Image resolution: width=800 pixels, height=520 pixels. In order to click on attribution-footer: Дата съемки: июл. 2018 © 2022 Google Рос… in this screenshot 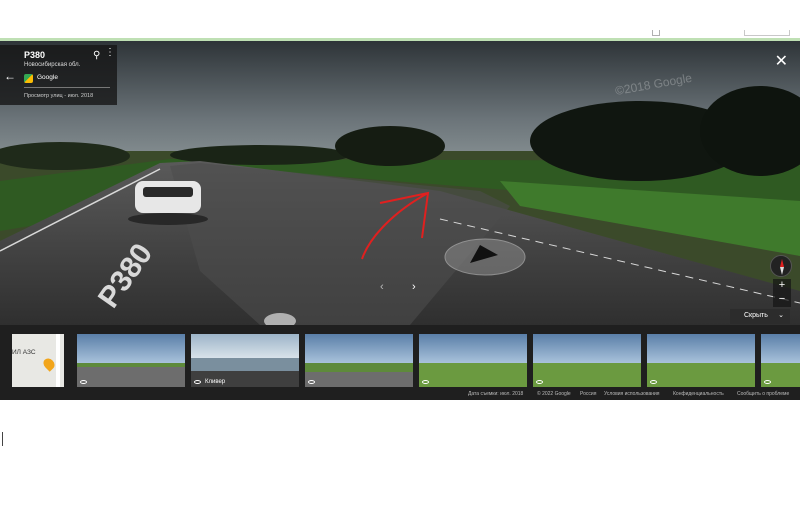, I will do `click(400, 394)`.